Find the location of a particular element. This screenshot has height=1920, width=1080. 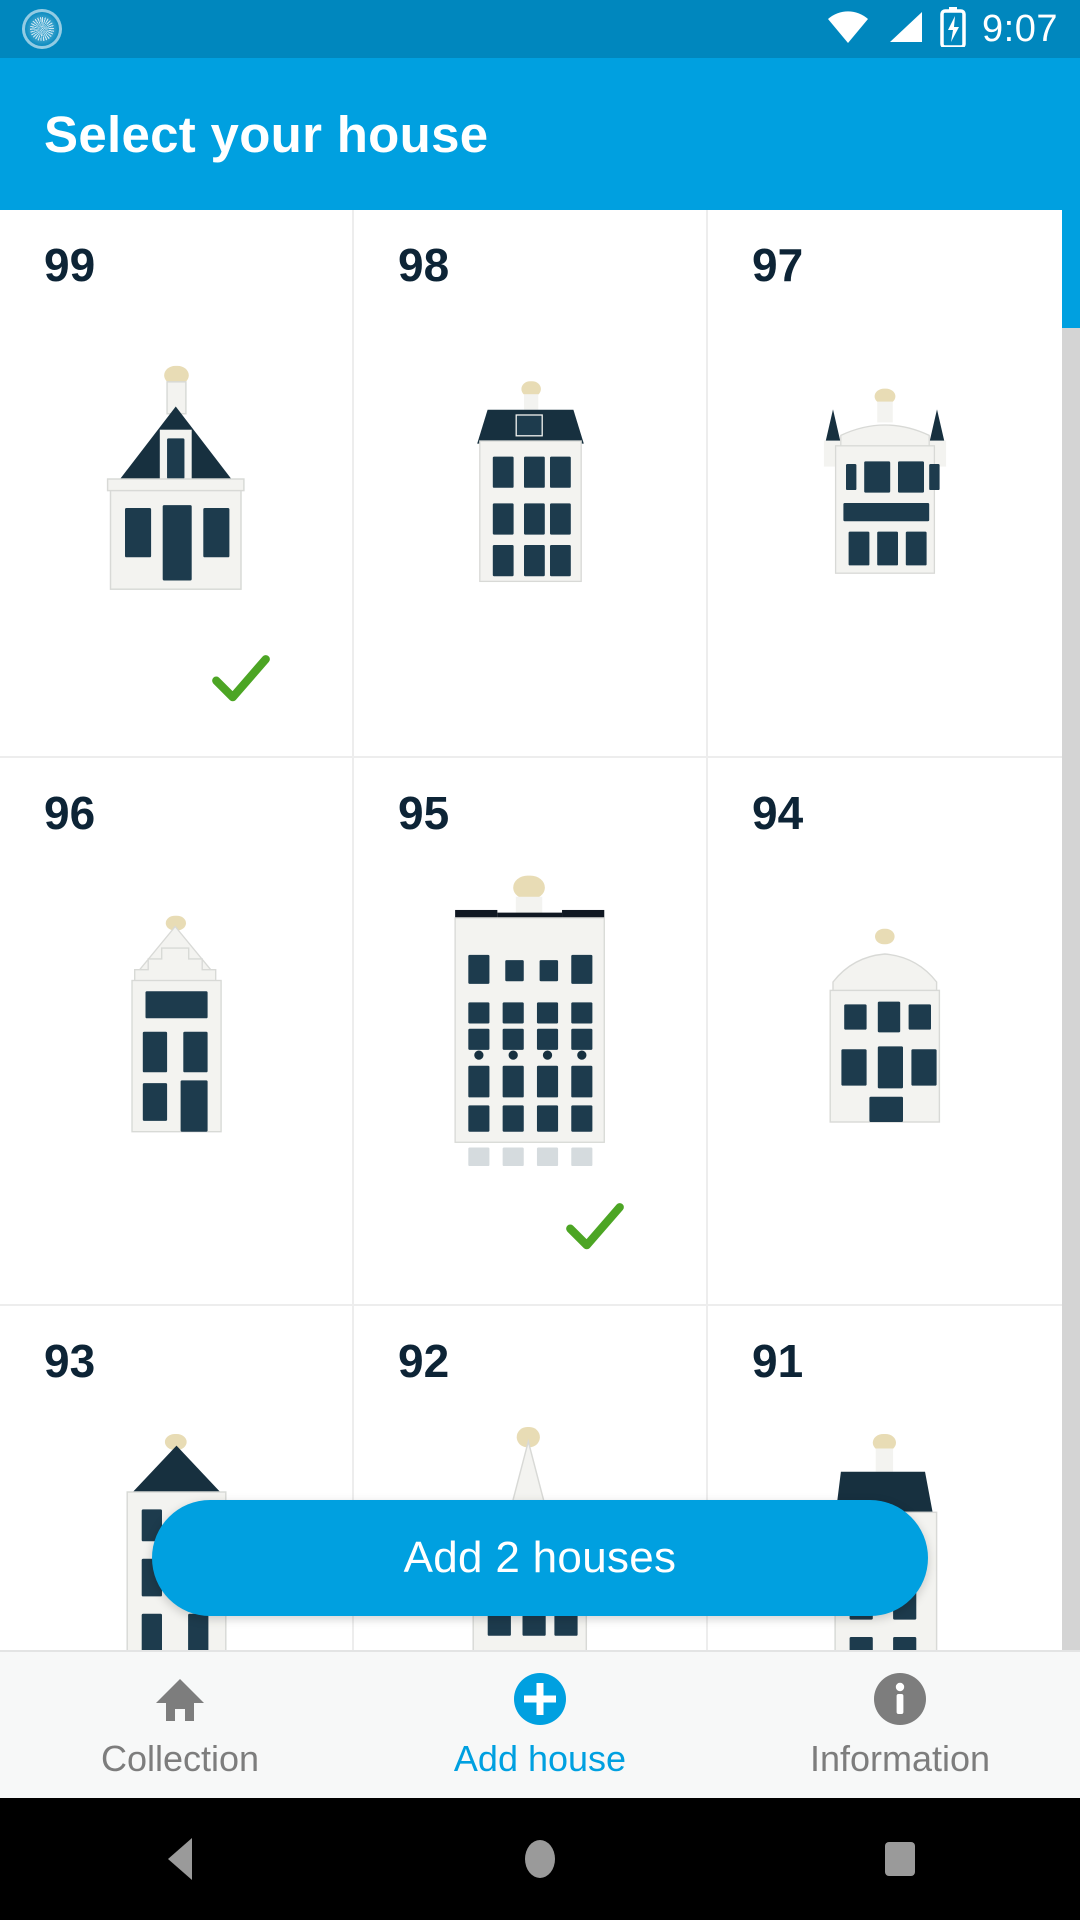

house-number: 96 is located at coordinates (70, 813).